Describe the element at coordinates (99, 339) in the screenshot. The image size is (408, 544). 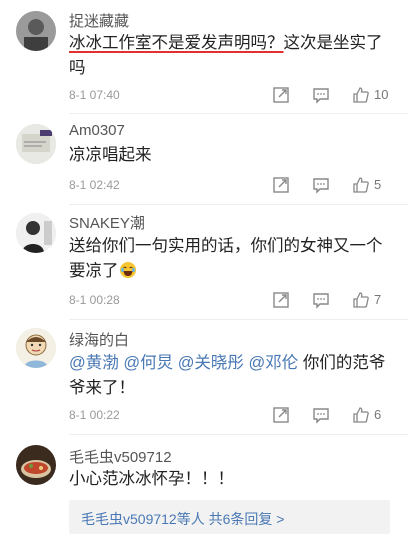
I see `comment-username: 绿海的白` at that location.